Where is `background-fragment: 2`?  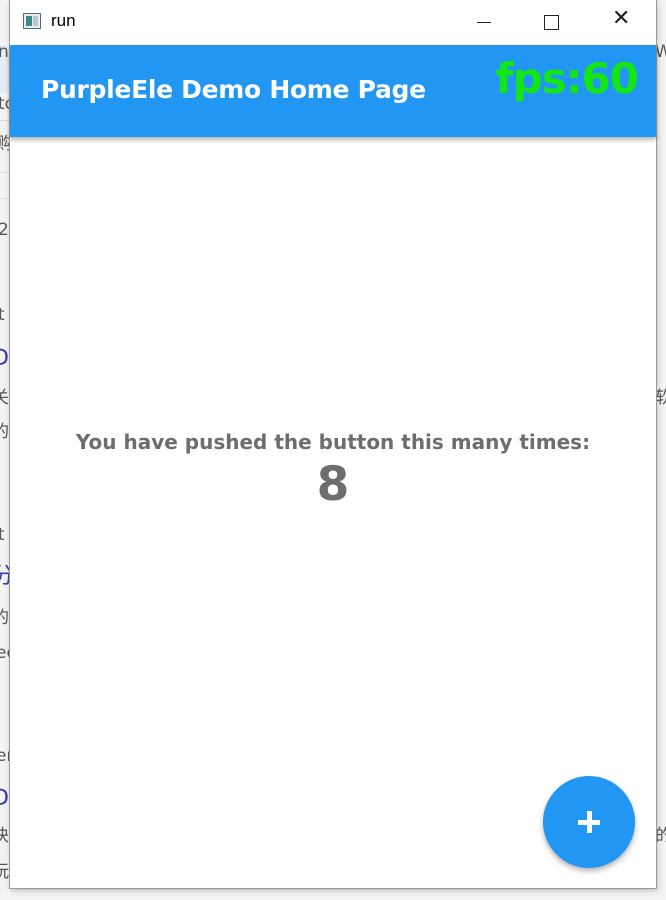
background-fragment: 2 is located at coordinates (4, 230).